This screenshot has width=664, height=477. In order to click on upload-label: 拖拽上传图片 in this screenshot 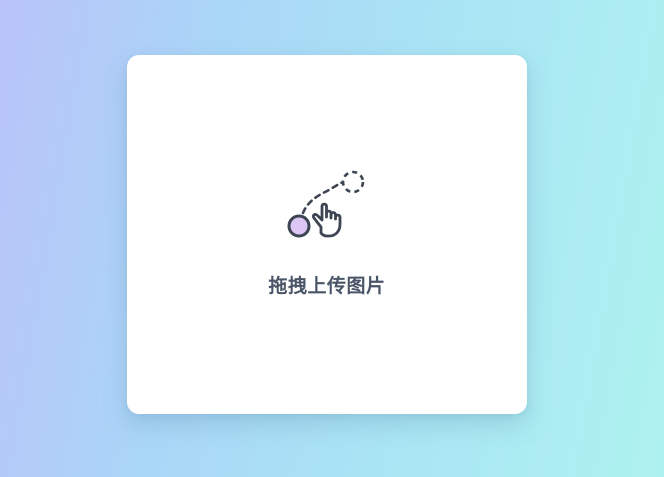, I will do `click(327, 286)`.